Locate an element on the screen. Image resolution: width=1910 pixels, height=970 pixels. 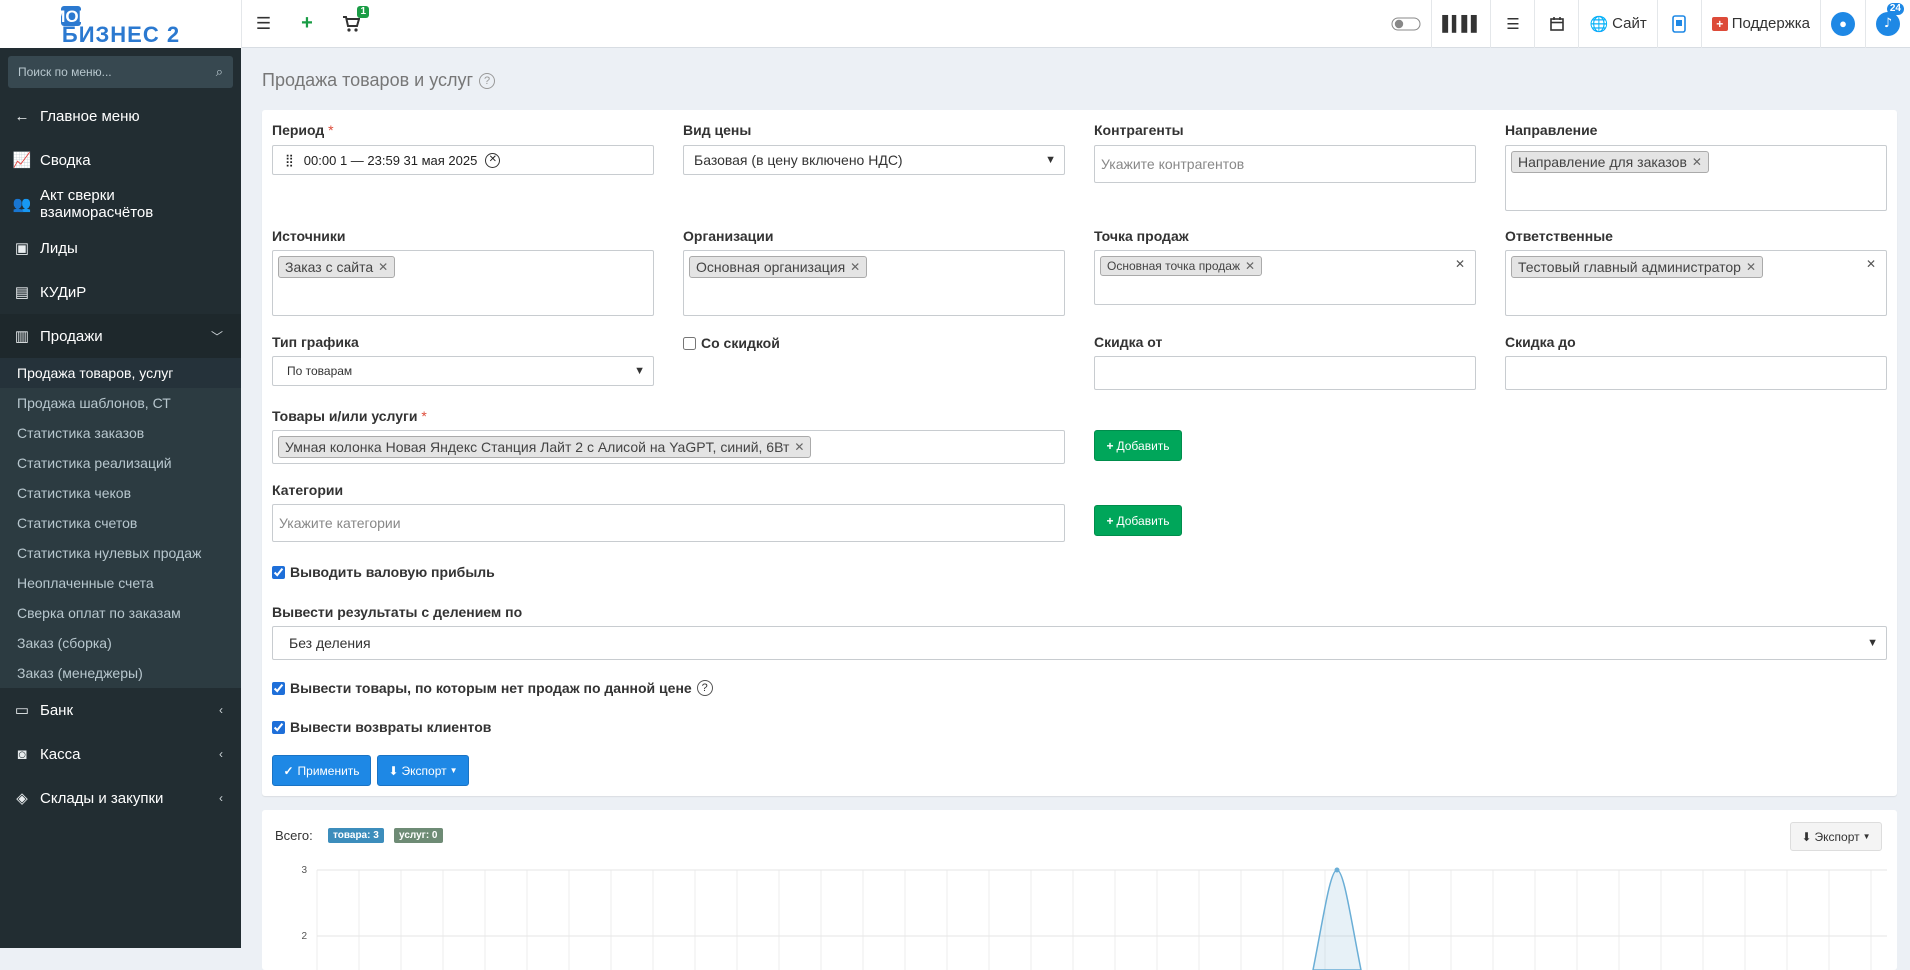
chart-type-value: По товарам is located at coordinates (320, 371).